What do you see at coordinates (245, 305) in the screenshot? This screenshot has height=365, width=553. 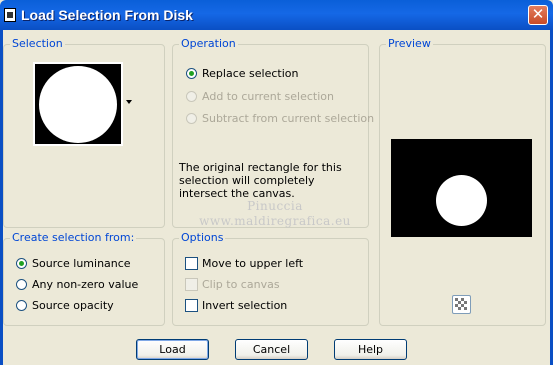 I see `checkbox-label: Invert selection` at bounding box center [245, 305].